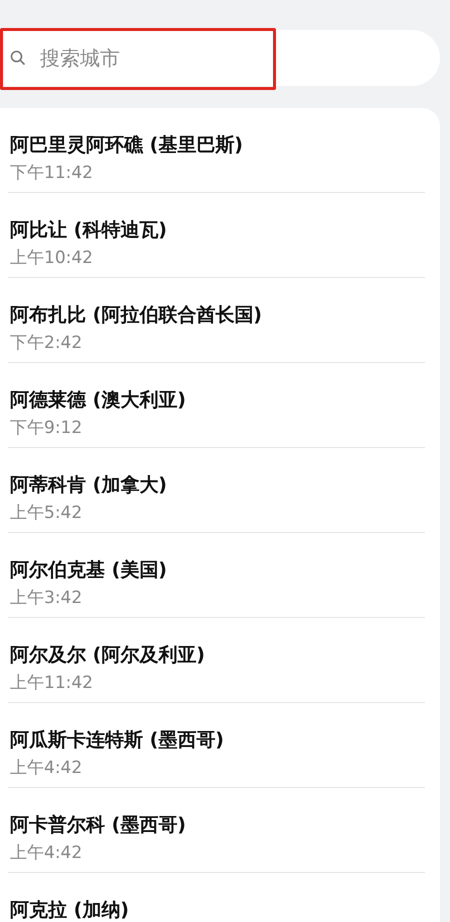  I want to click on city-name: 阿卡普尔科 (墨西哥), so click(225, 825).